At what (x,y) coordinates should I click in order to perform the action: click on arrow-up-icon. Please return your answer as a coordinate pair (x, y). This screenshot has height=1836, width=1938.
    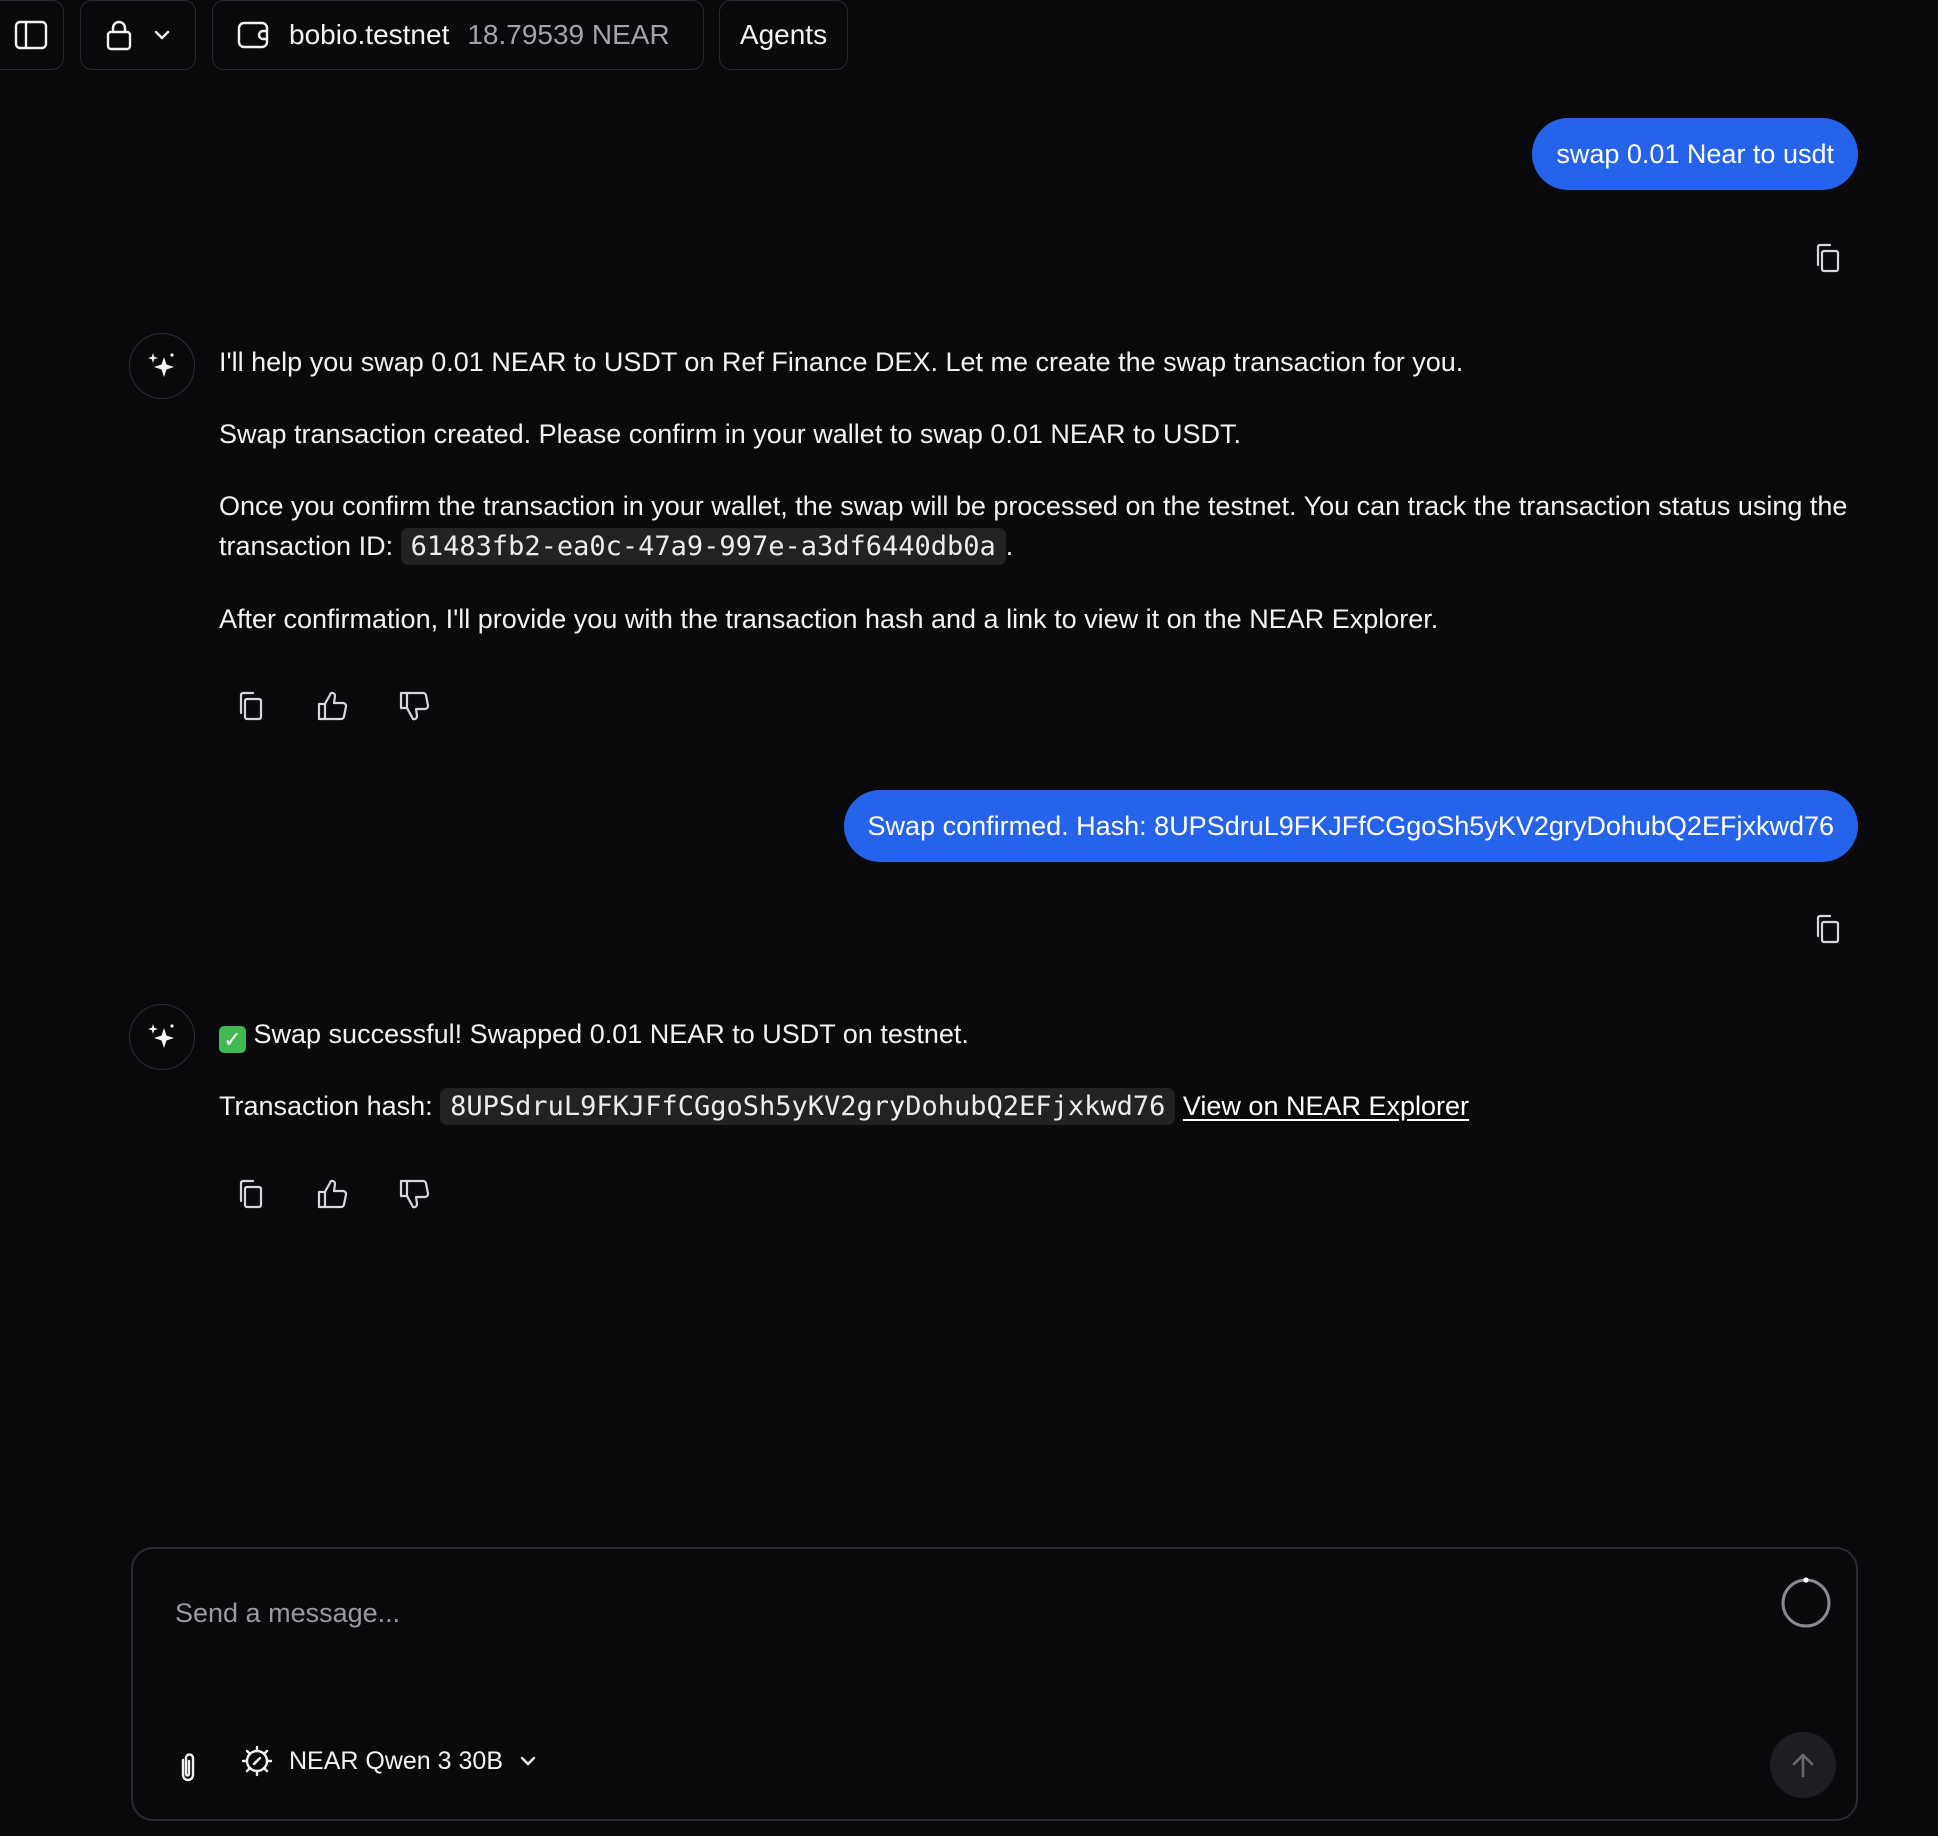
    Looking at the image, I should click on (1803, 1765).